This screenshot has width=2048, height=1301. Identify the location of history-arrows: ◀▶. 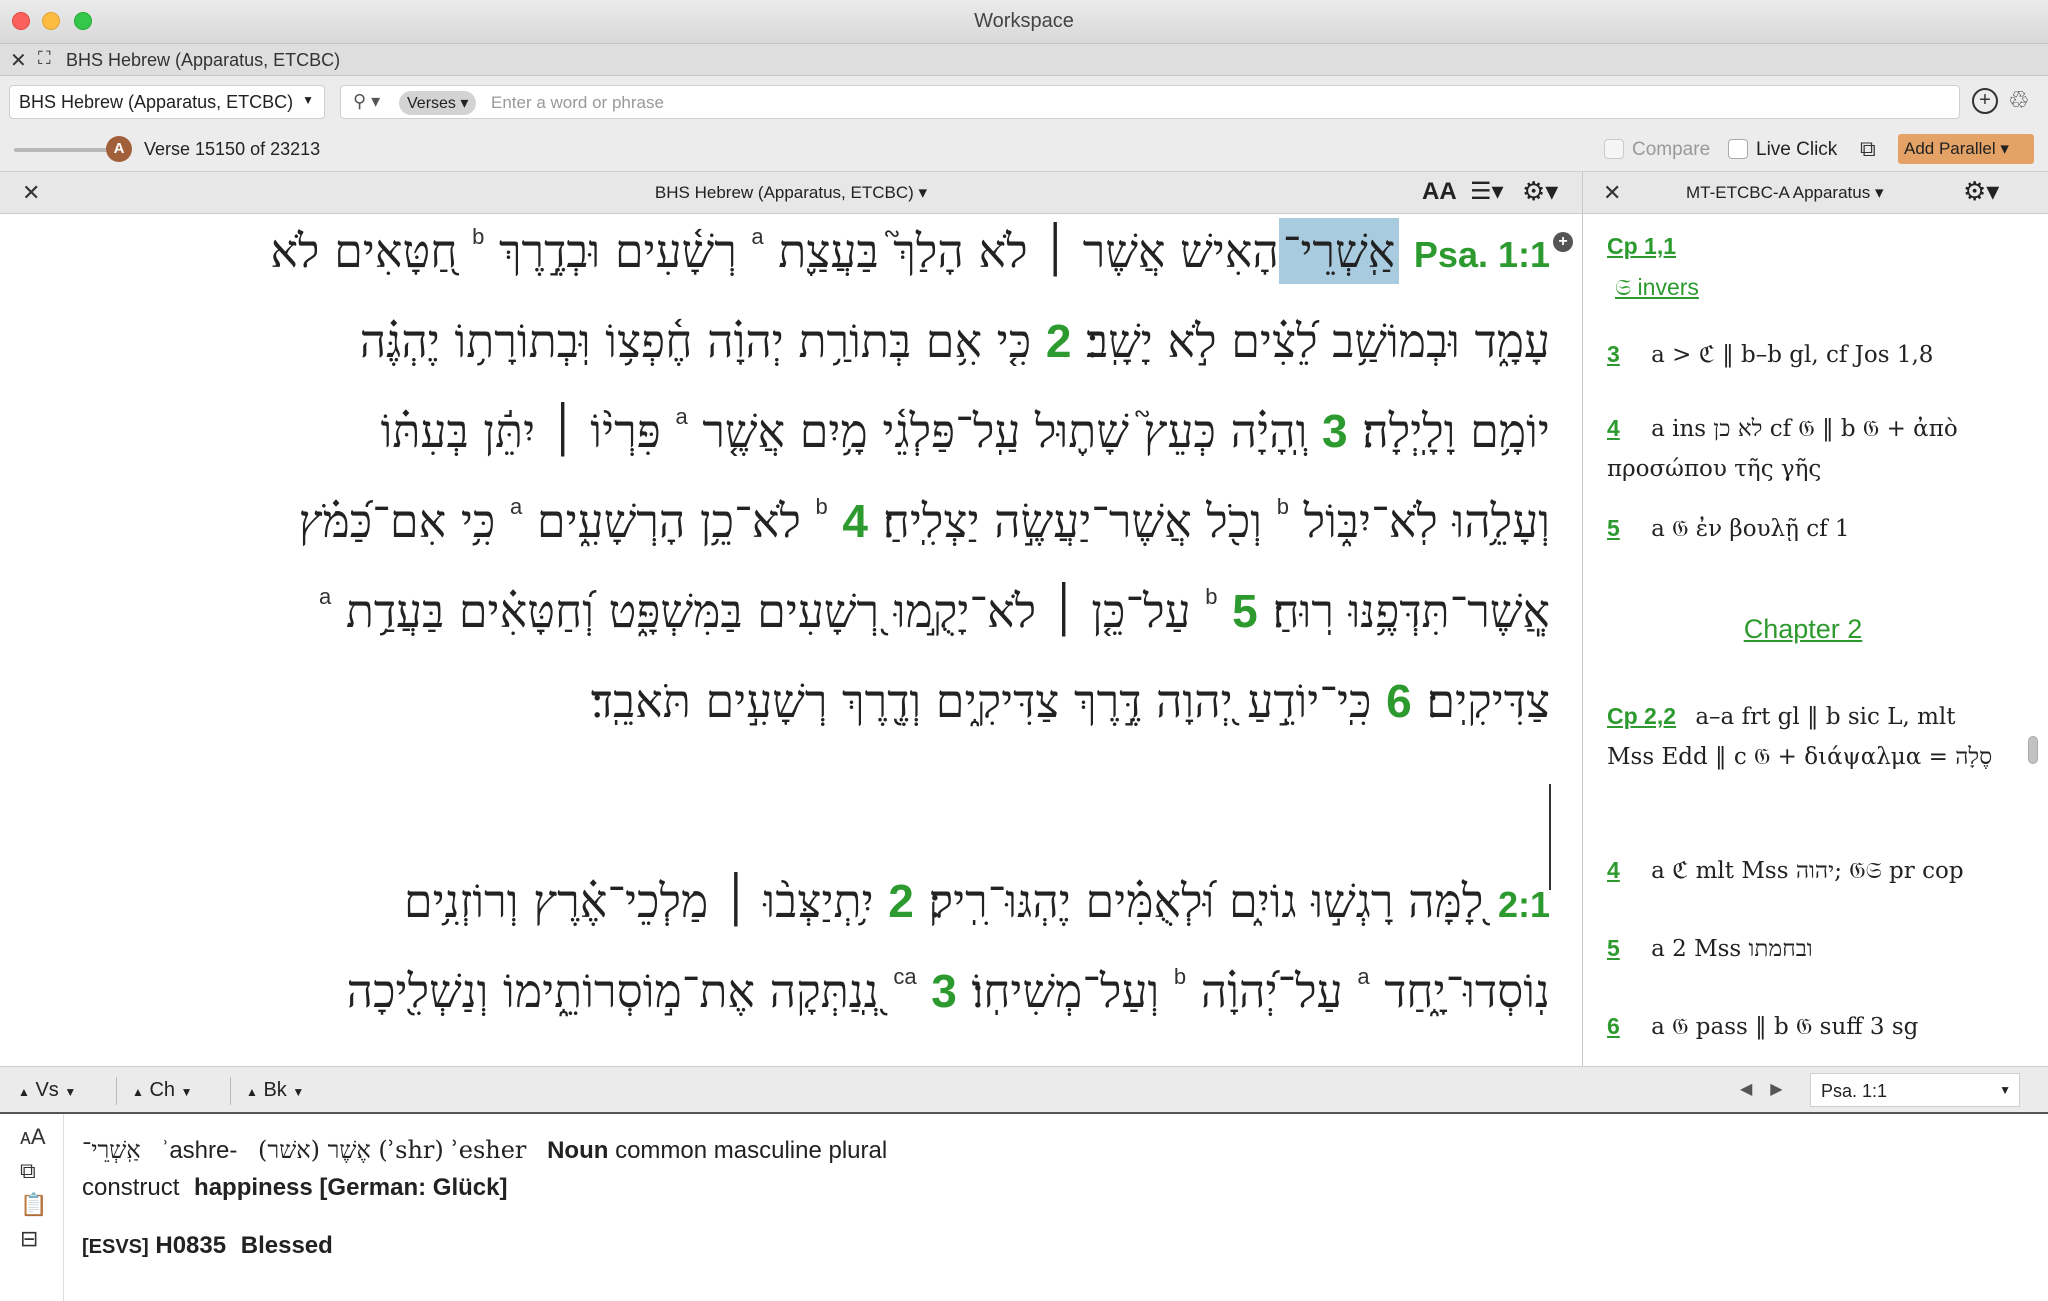
(1770, 1089).